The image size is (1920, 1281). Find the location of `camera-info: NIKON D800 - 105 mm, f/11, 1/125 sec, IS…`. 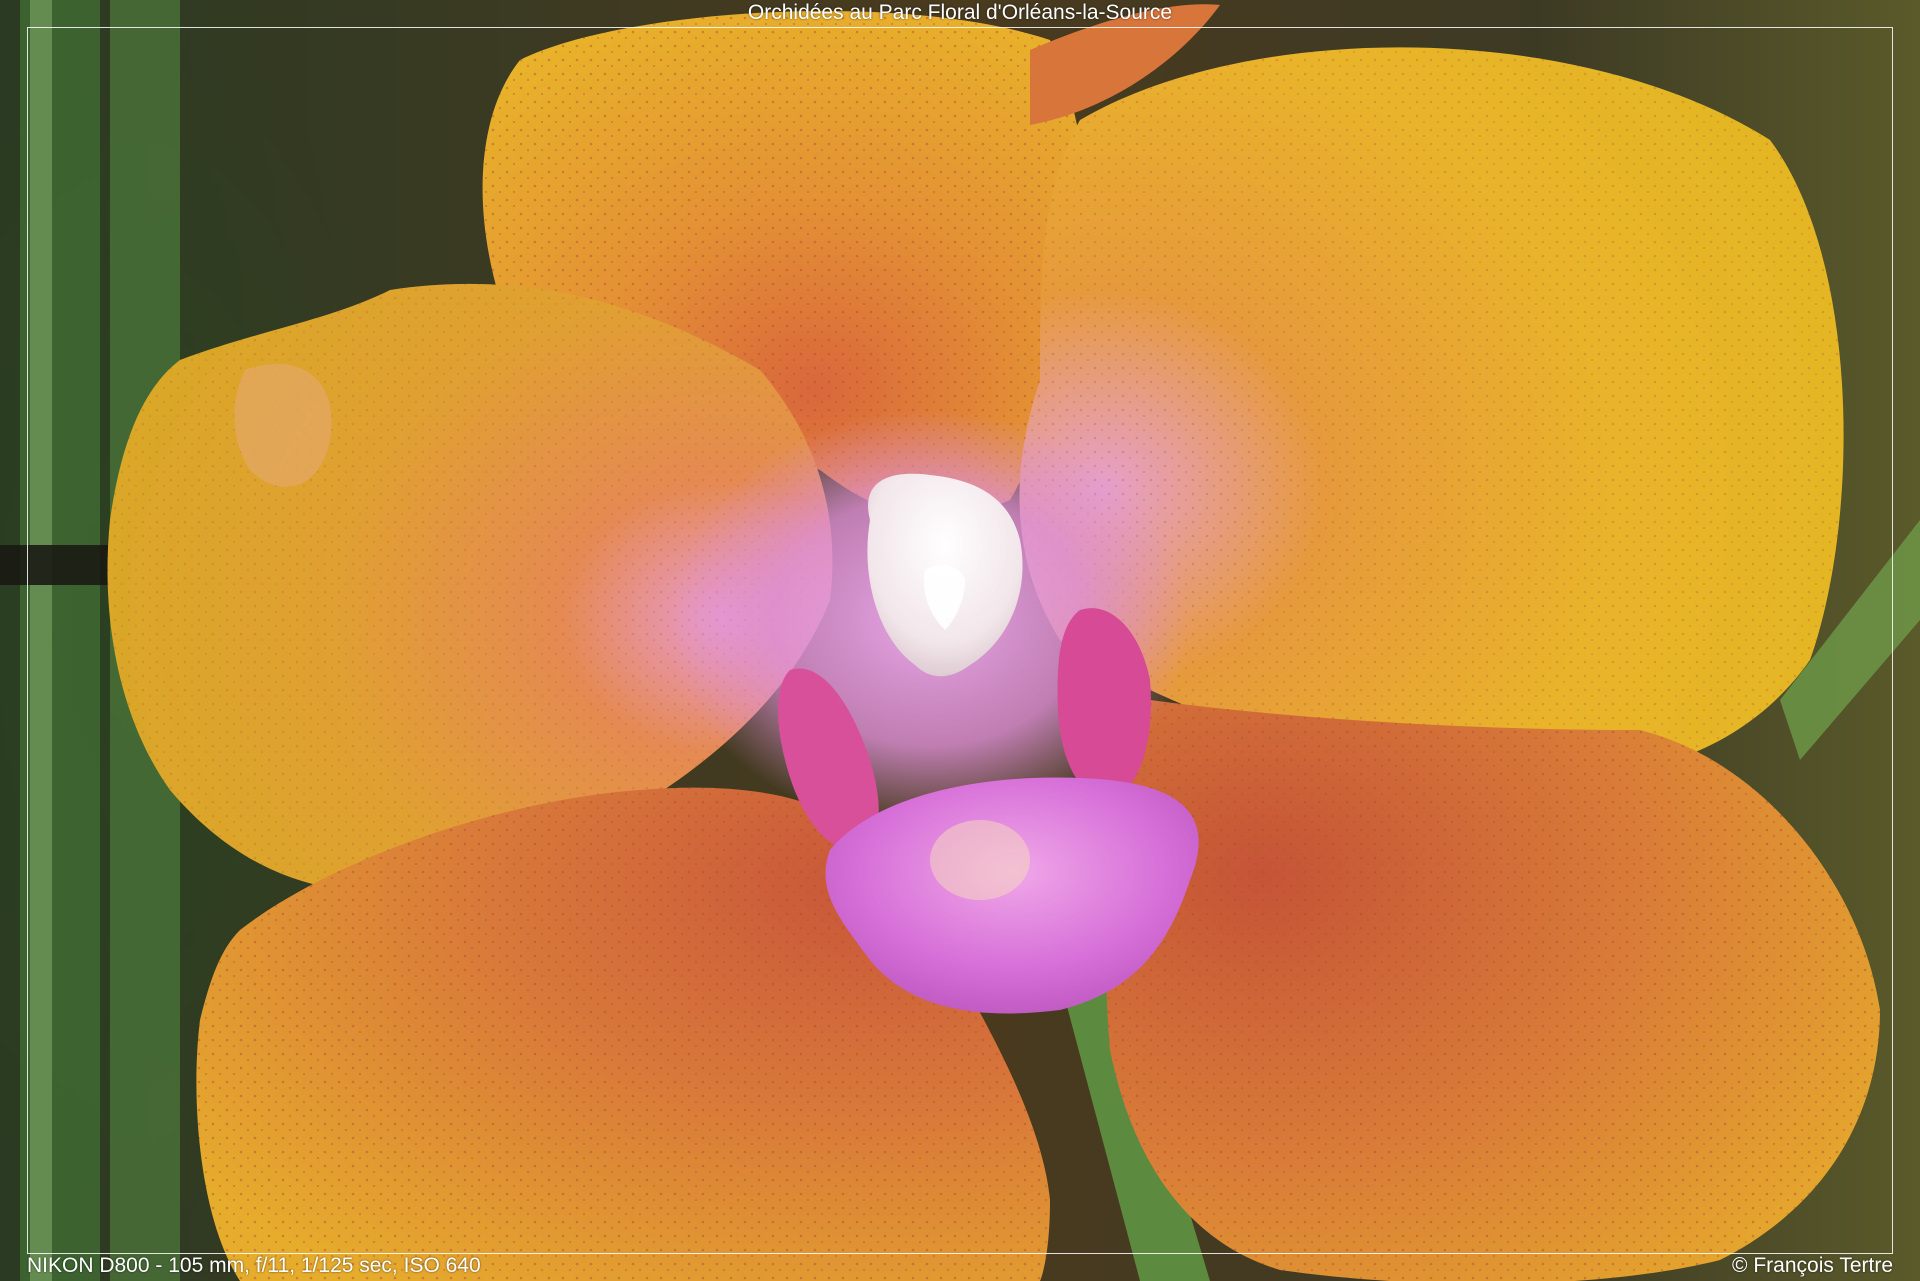

camera-info: NIKON D800 - 105 mm, f/11, 1/125 sec, IS… is located at coordinates (254, 1265).